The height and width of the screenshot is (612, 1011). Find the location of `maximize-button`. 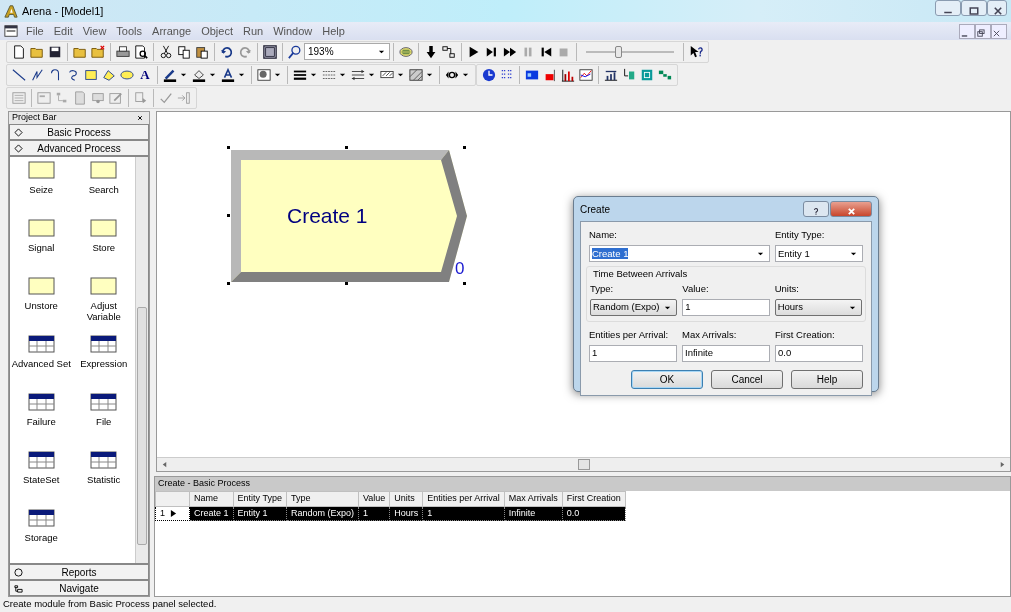

maximize-button is located at coordinates (974, 8).